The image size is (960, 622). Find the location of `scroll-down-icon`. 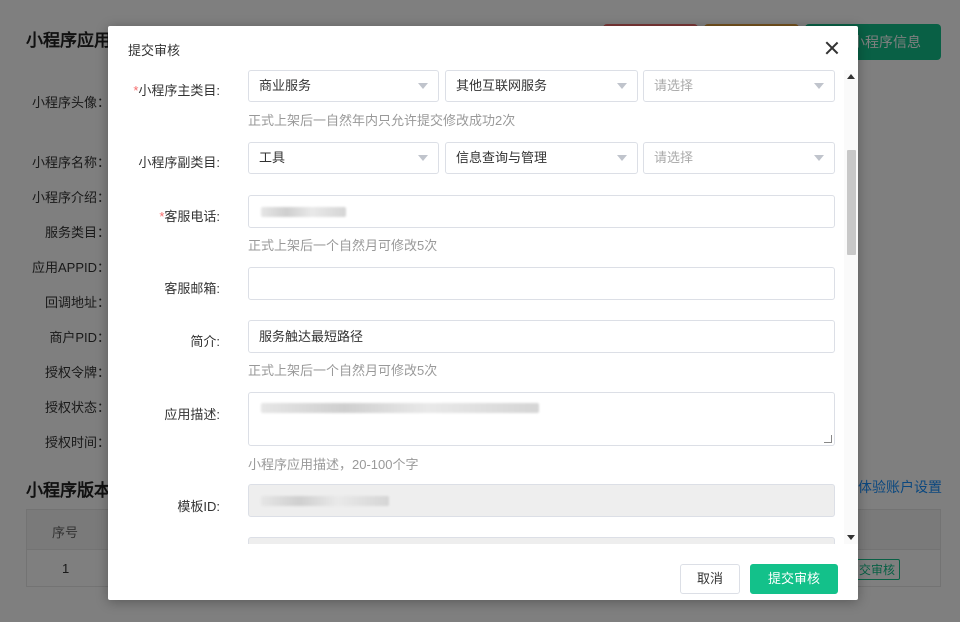

scroll-down-icon is located at coordinates (851, 537).